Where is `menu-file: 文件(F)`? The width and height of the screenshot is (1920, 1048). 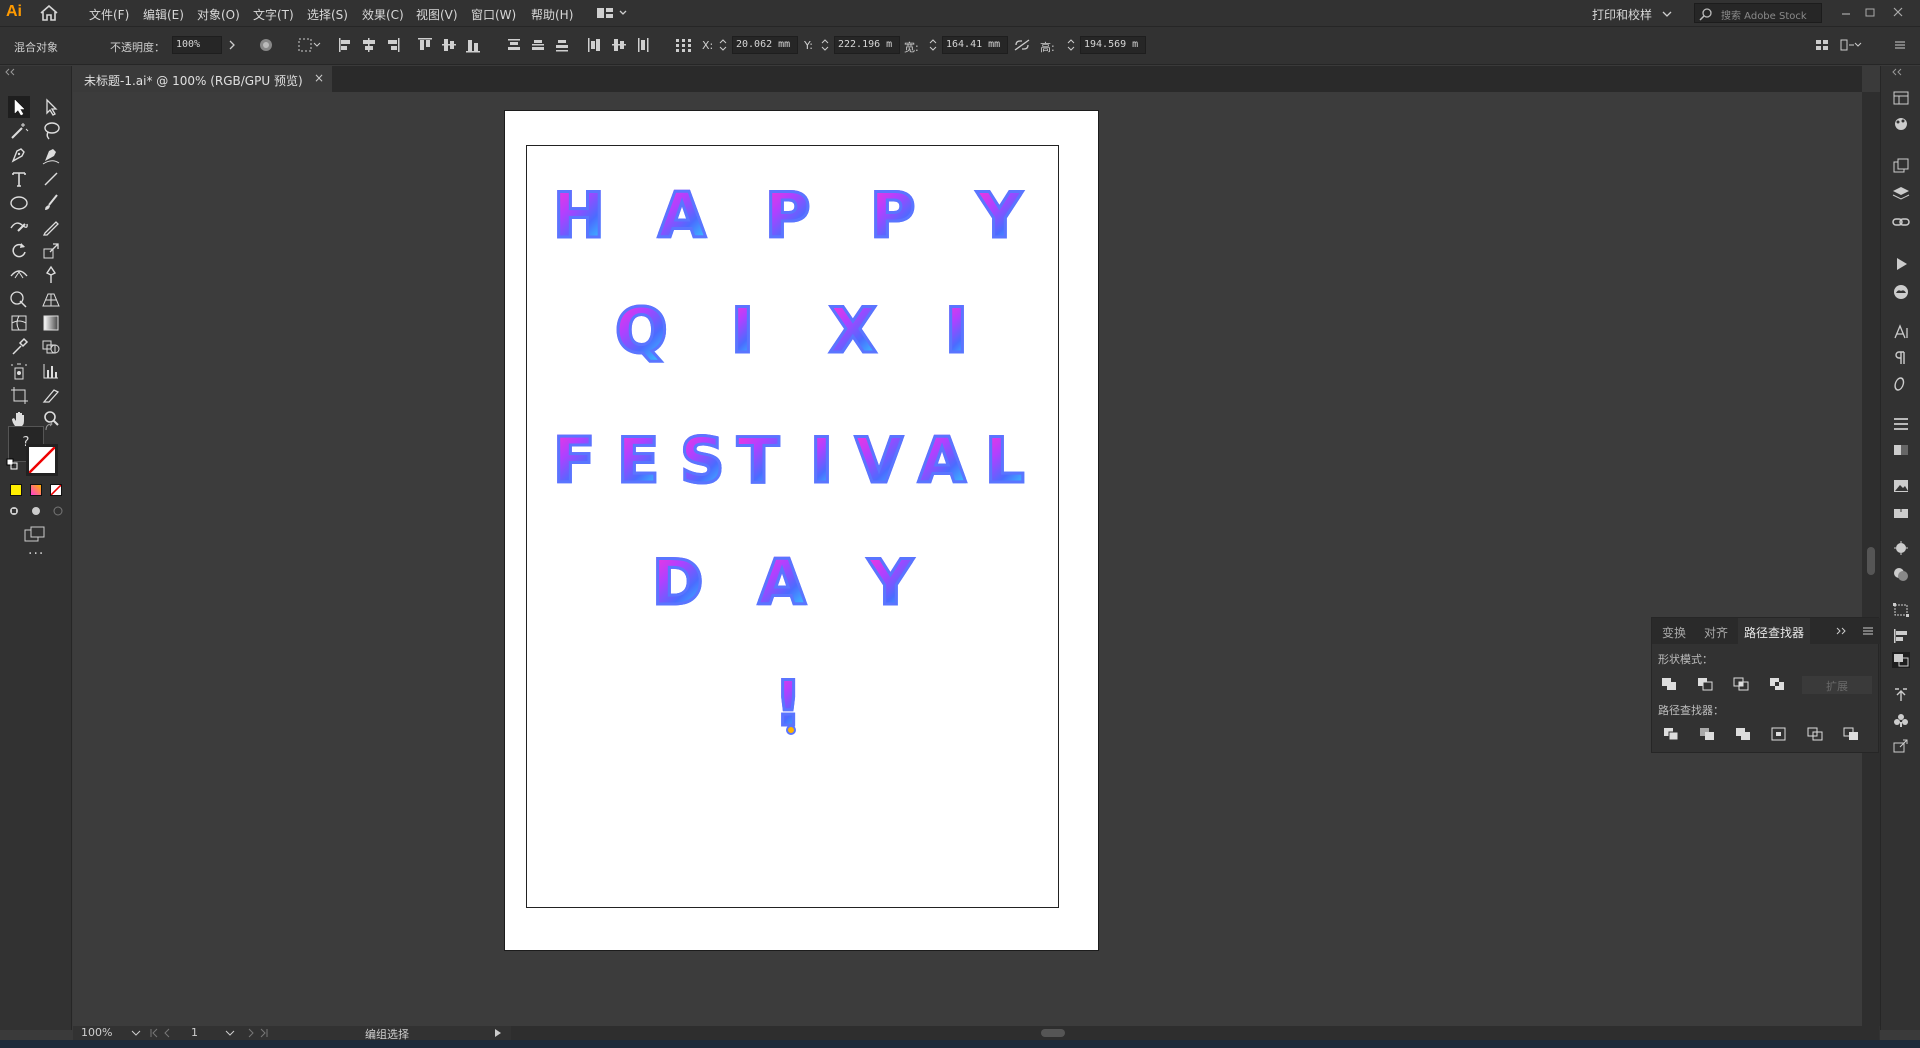
menu-file: 文件(F) is located at coordinates (109, 14).